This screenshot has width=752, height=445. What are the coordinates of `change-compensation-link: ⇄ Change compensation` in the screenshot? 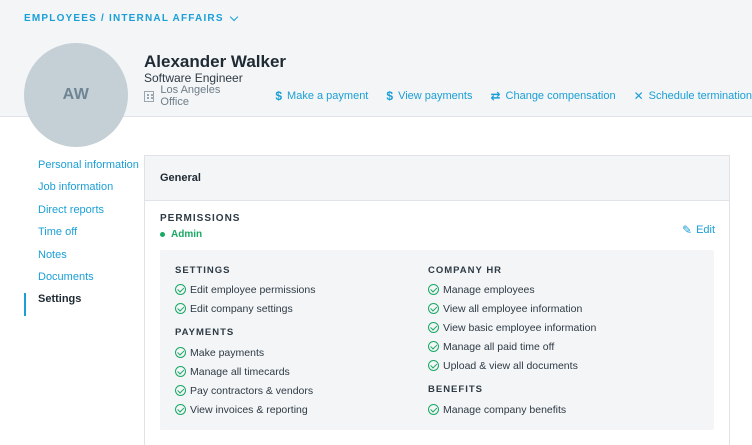 It's located at (552, 96).